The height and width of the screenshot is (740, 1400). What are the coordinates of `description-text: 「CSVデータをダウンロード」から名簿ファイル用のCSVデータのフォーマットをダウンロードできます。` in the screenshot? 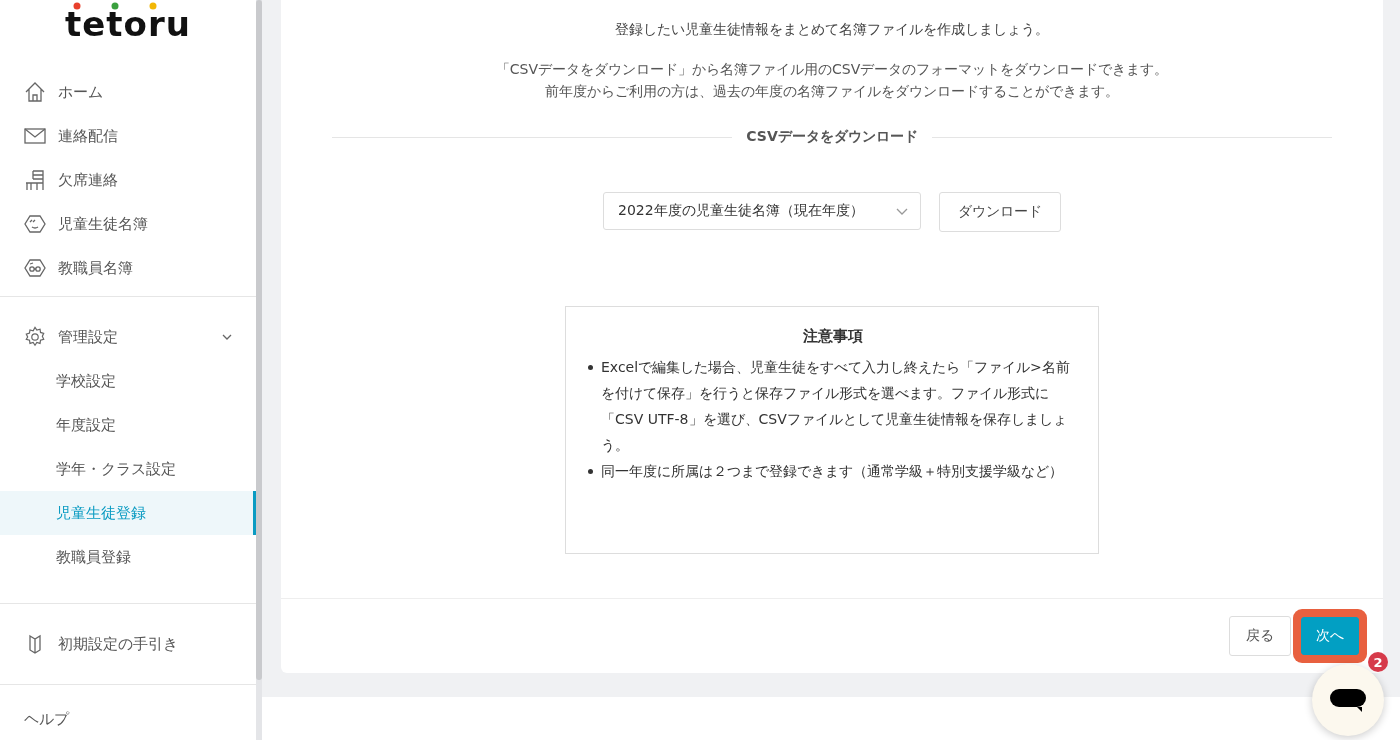 It's located at (832, 69).